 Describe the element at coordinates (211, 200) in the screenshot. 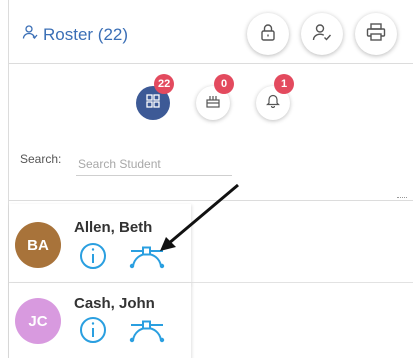

I see `list-divider` at that location.